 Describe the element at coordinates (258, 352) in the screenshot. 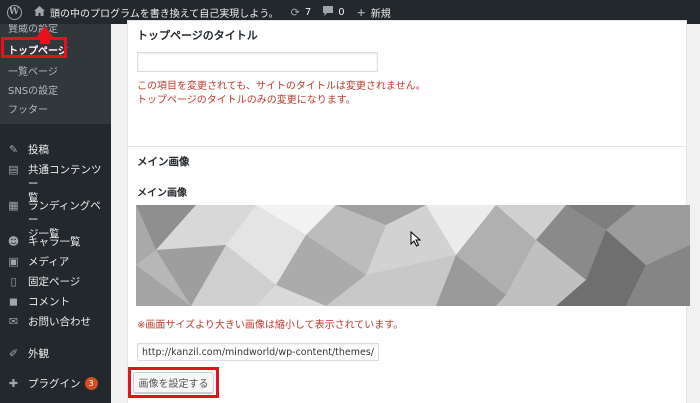

I see `main-image-url-input` at that location.